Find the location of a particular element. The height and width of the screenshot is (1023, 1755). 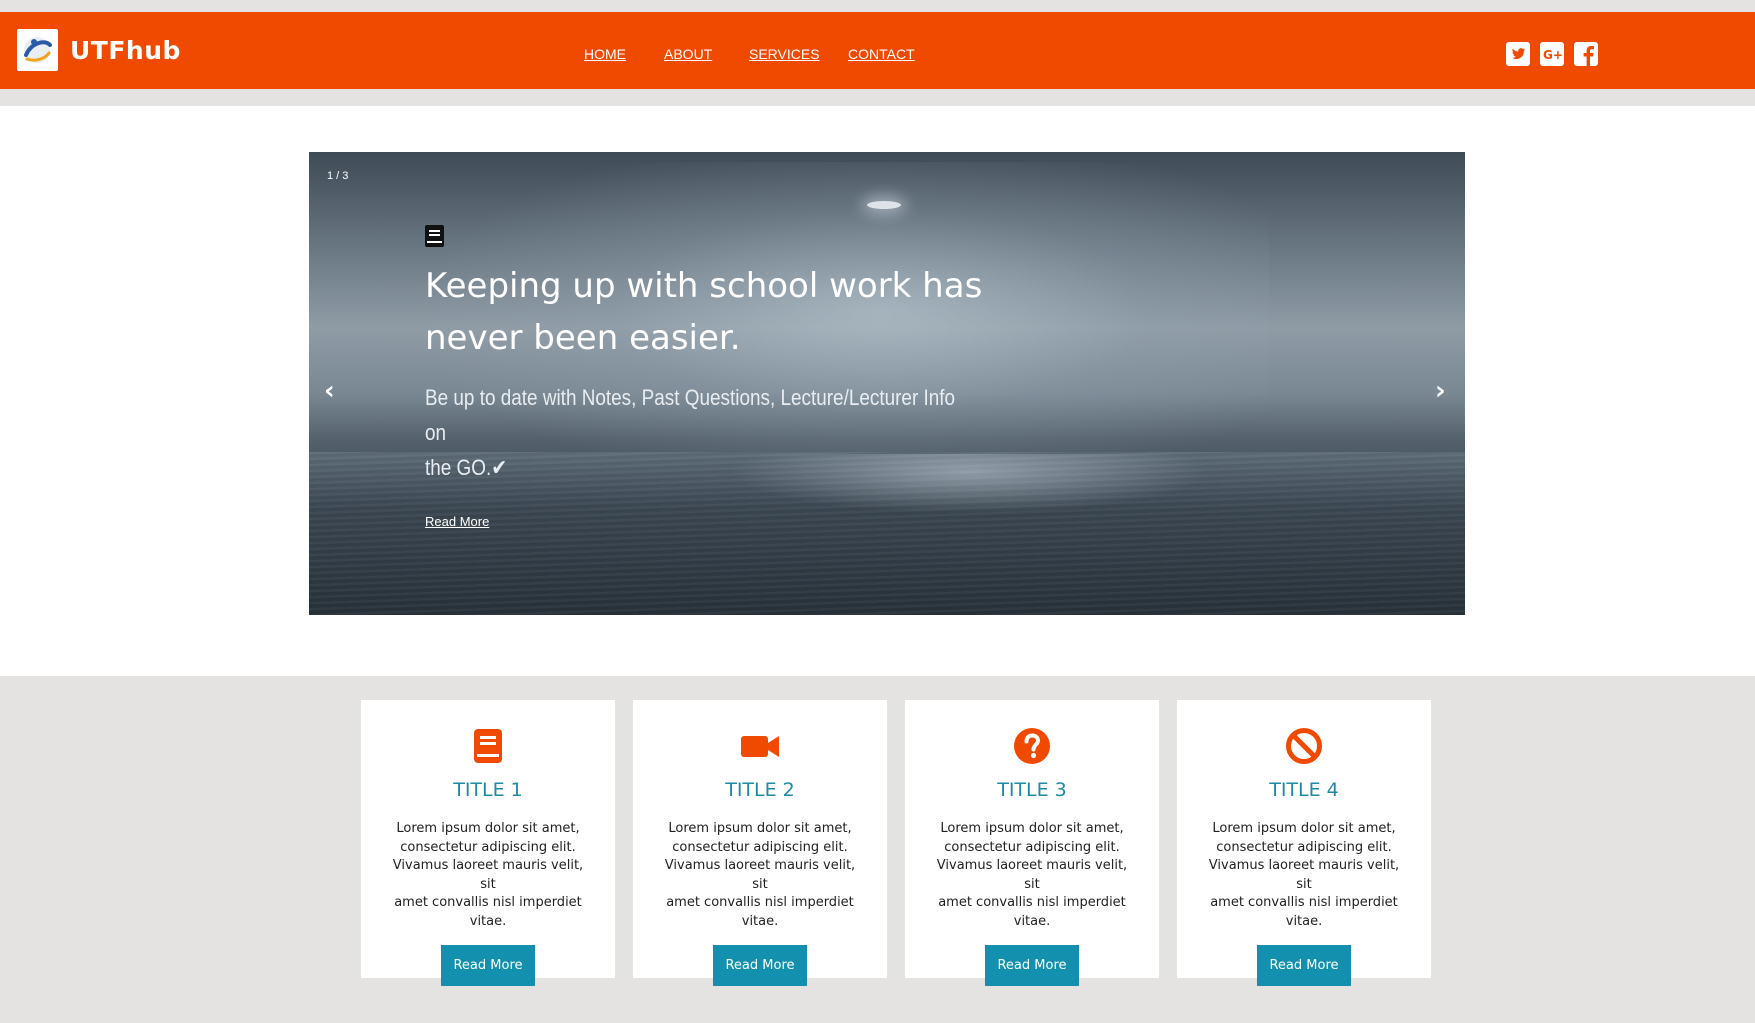

nav-about: ABOUT is located at coordinates (688, 54).